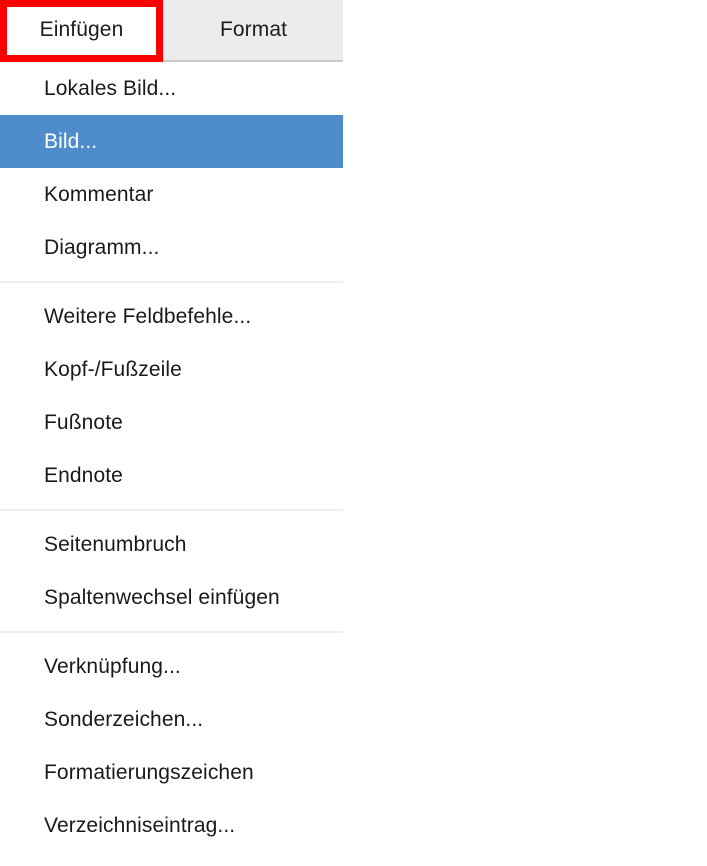  What do you see at coordinates (171, 475) in the screenshot?
I see `menu-item-endnote: Endnote` at bounding box center [171, 475].